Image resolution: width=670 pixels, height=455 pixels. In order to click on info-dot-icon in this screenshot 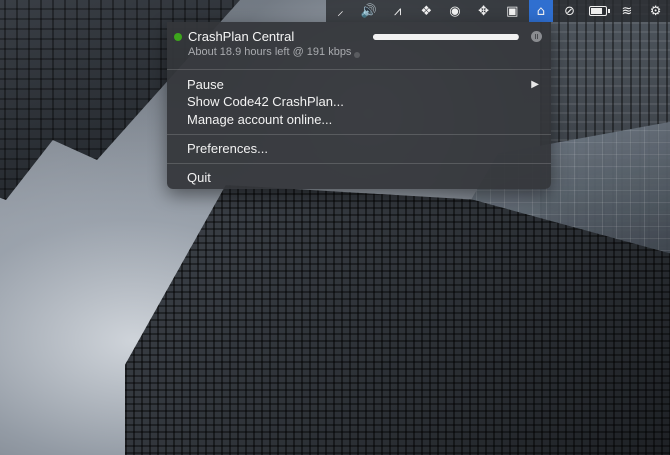, I will do `click(357, 55)`.